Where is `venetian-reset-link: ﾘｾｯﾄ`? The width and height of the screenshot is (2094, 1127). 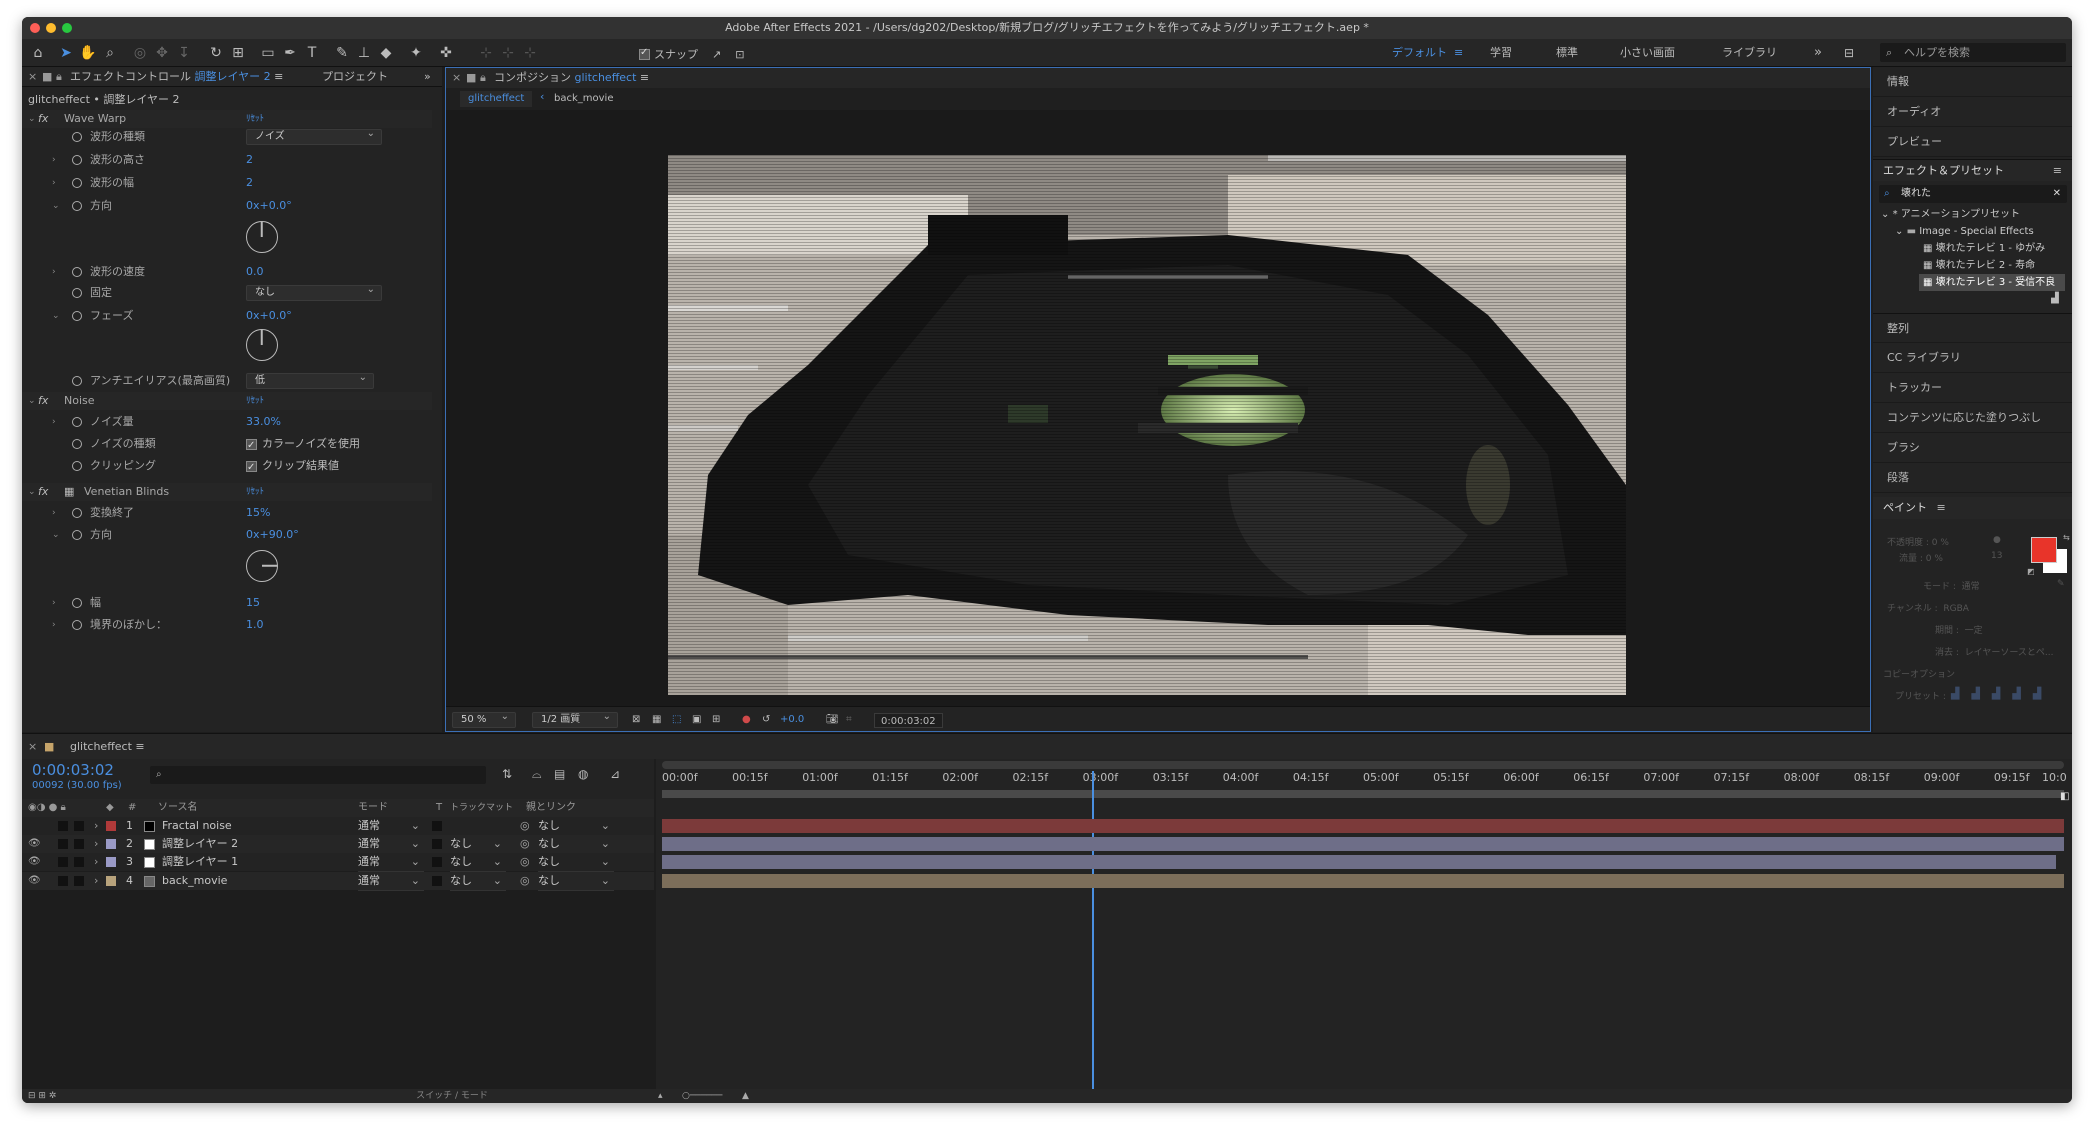
venetian-reset-link: ﾘｾｯﾄ is located at coordinates (255, 492).